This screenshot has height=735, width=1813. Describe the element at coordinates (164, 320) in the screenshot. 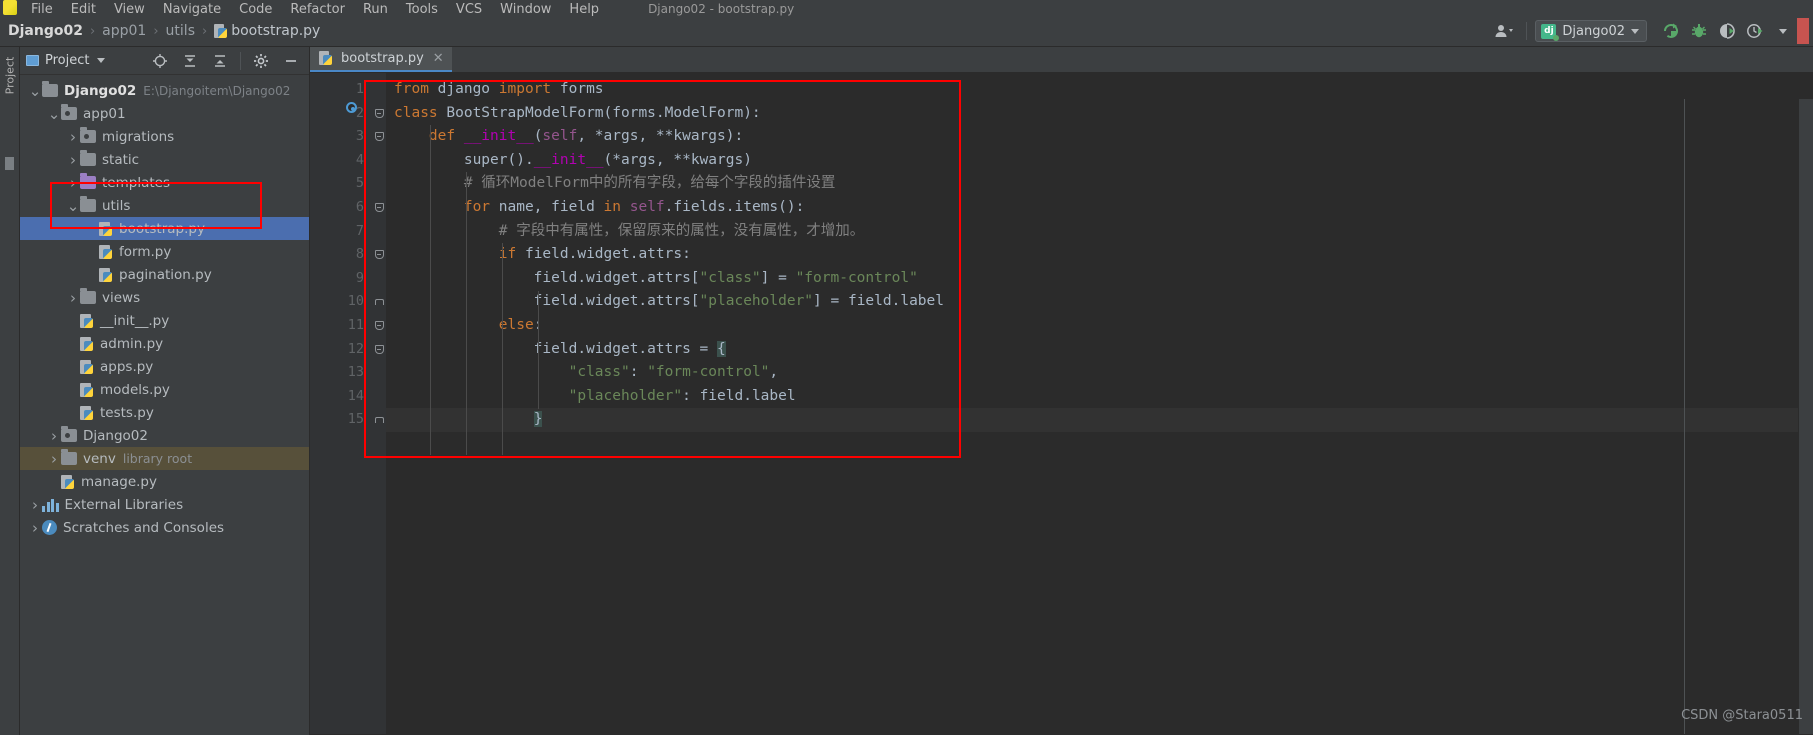

I see `tree-row: __init__.py` at that location.